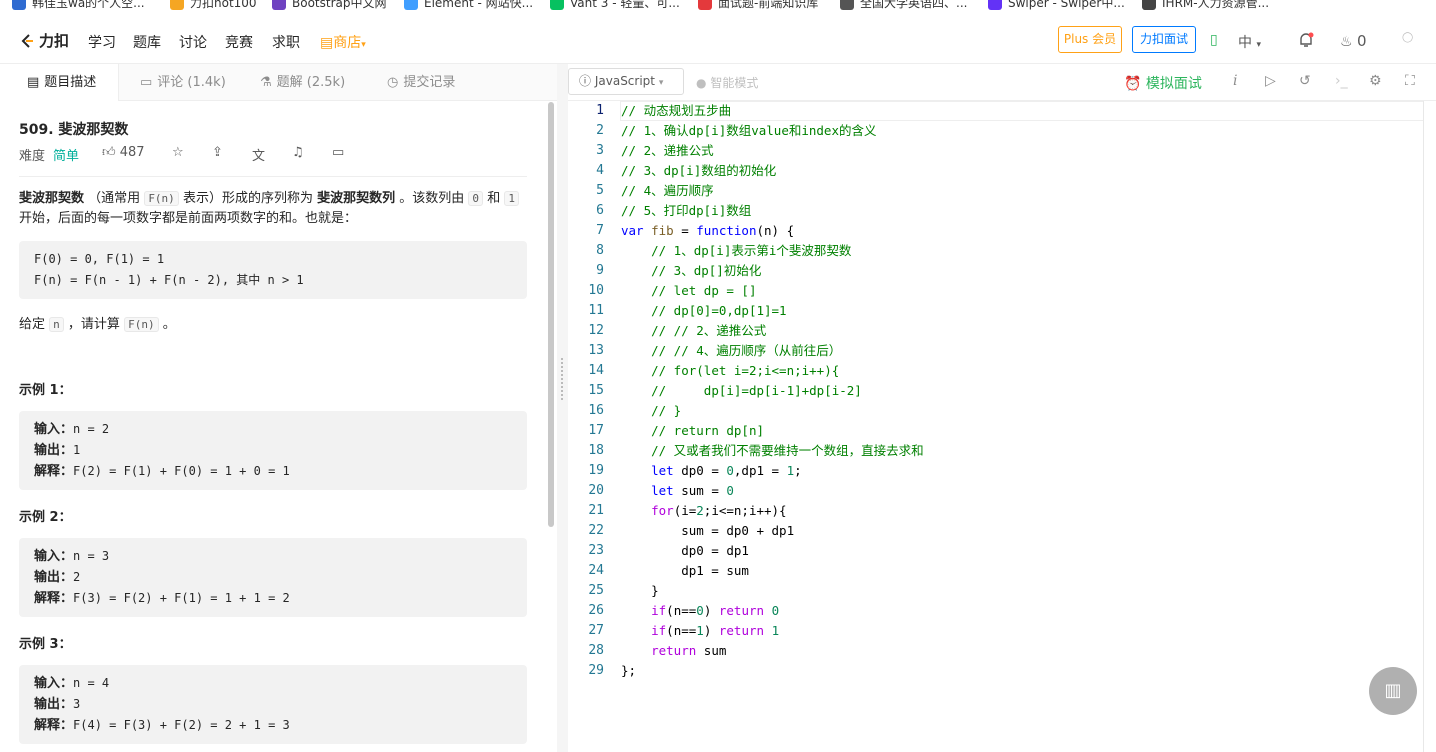  Describe the element at coordinates (772, 551) in the screenshot. I see `code-line: dp0 = dp1` at that location.